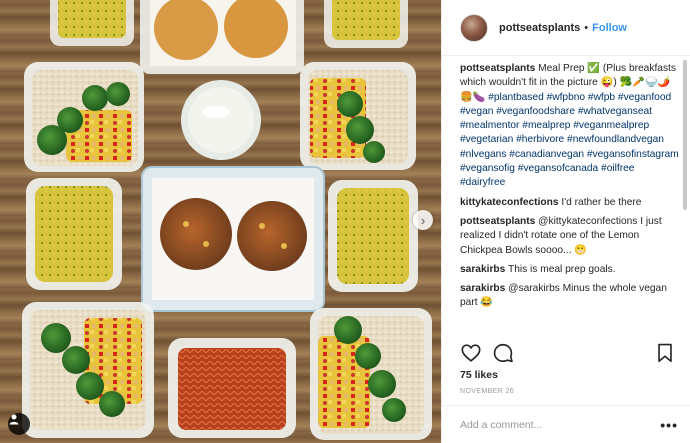 This screenshot has width=690, height=443. I want to click on heart-icon, so click(471, 353).